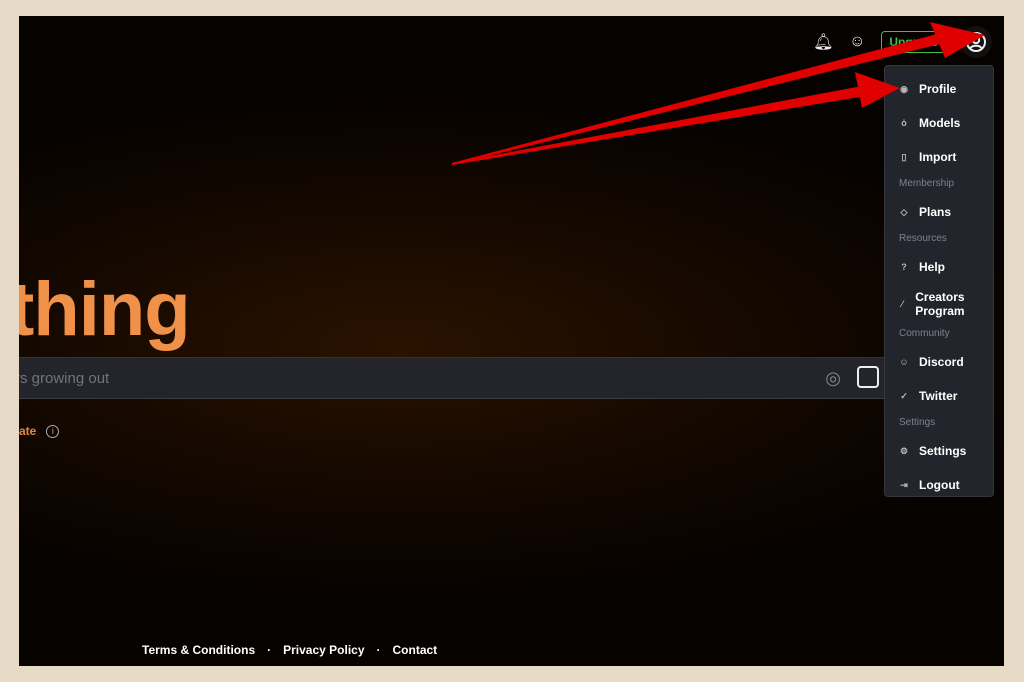 This screenshot has height=682, width=1024. I want to click on menu-item-creators-program: ⁄ Creators Program, so click(939, 304).